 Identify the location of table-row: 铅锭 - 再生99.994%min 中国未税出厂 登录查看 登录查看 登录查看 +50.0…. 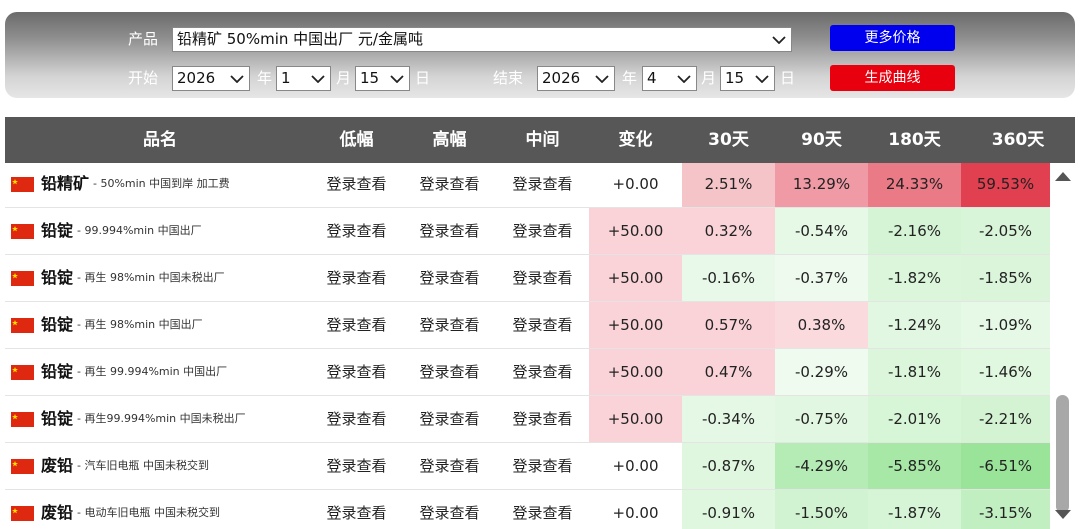
(527, 419).